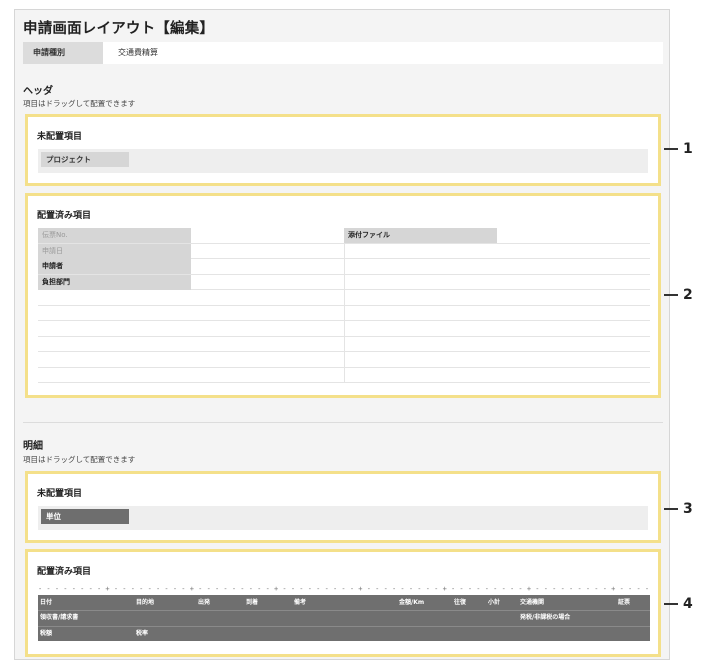  What do you see at coordinates (204, 603) in the screenshot?
I see `placed-detail-field: 出発` at bounding box center [204, 603].